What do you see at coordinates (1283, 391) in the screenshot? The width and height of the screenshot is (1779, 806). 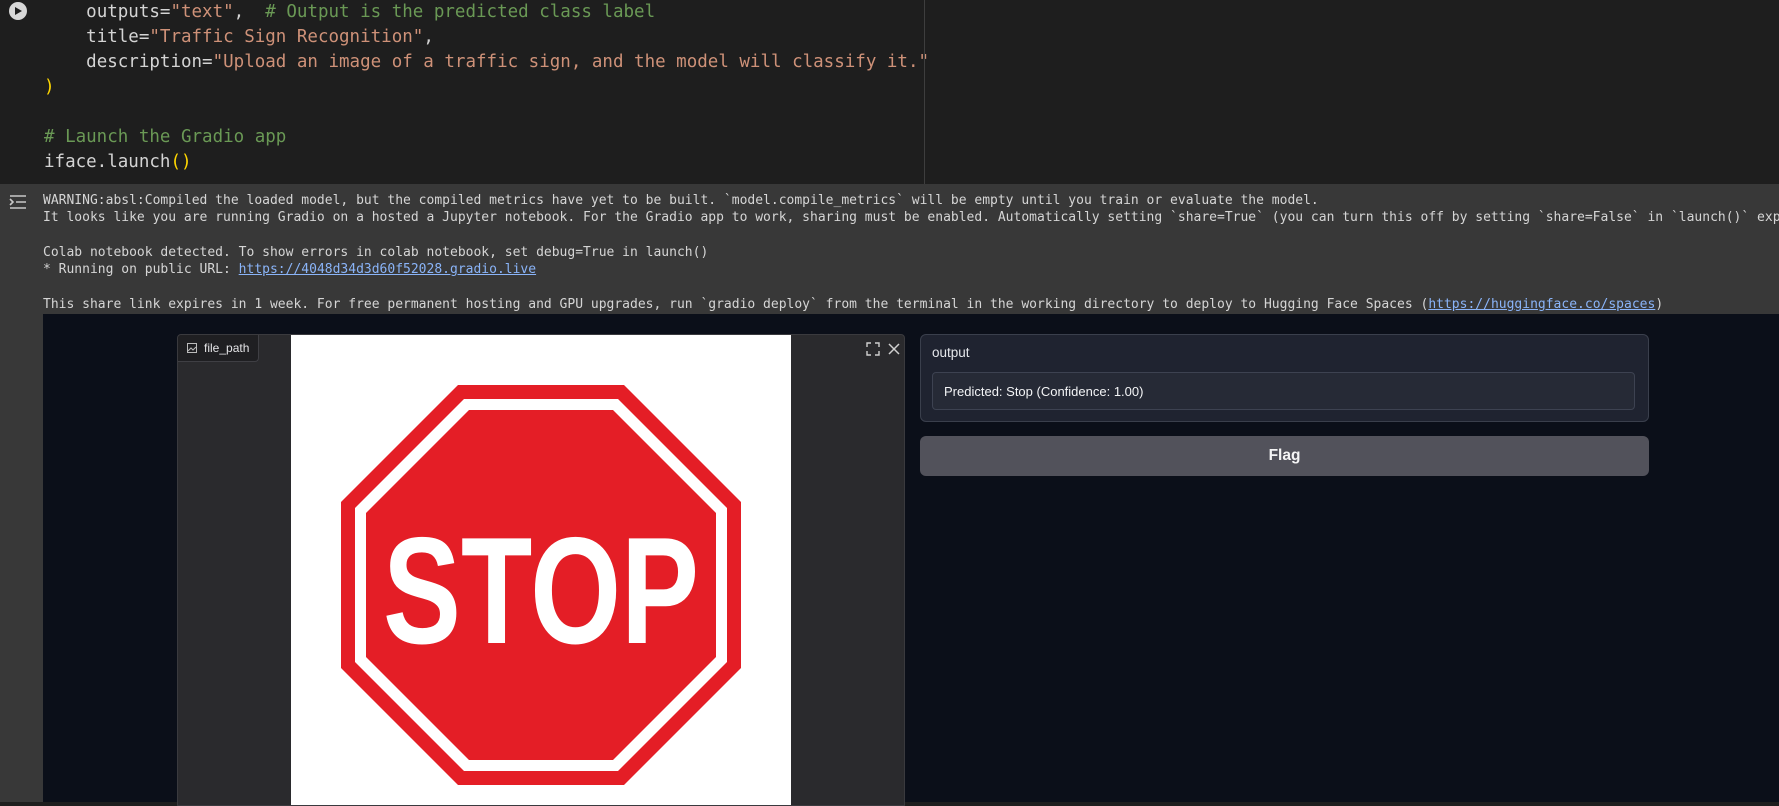 I see `output-textbox: Predicted: Stop (Confidence: 1.00)` at bounding box center [1283, 391].